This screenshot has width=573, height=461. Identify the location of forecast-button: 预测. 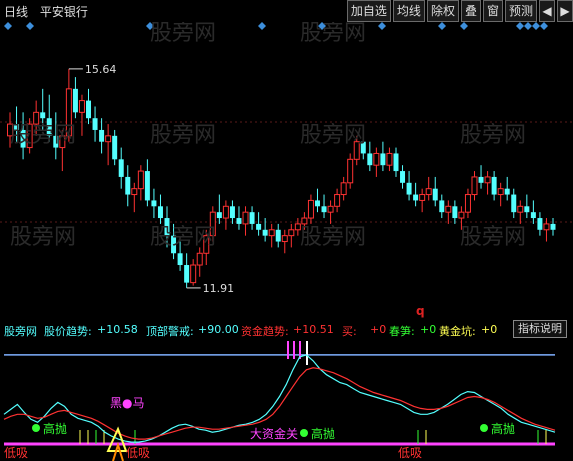
(520, 11).